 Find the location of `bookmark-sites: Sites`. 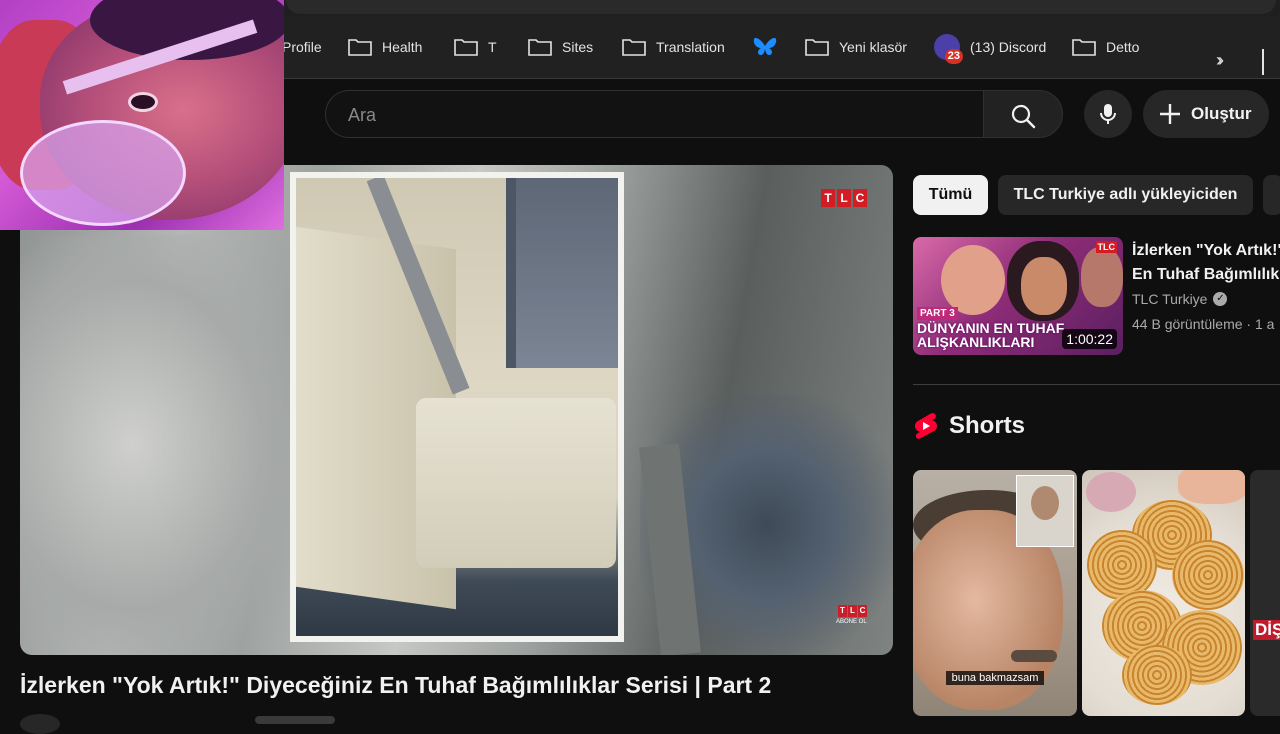

bookmark-sites: Sites is located at coordinates (560, 47).